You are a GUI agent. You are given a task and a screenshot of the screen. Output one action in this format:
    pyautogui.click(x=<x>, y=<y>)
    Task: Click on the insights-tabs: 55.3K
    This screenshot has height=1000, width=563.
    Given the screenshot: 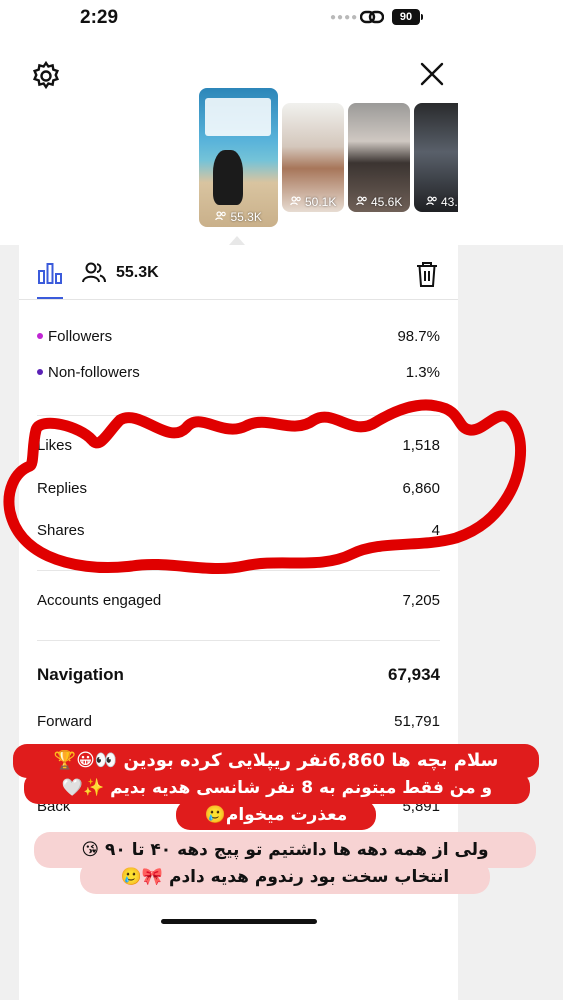 What is the action you would take?
    pyautogui.click(x=238, y=272)
    